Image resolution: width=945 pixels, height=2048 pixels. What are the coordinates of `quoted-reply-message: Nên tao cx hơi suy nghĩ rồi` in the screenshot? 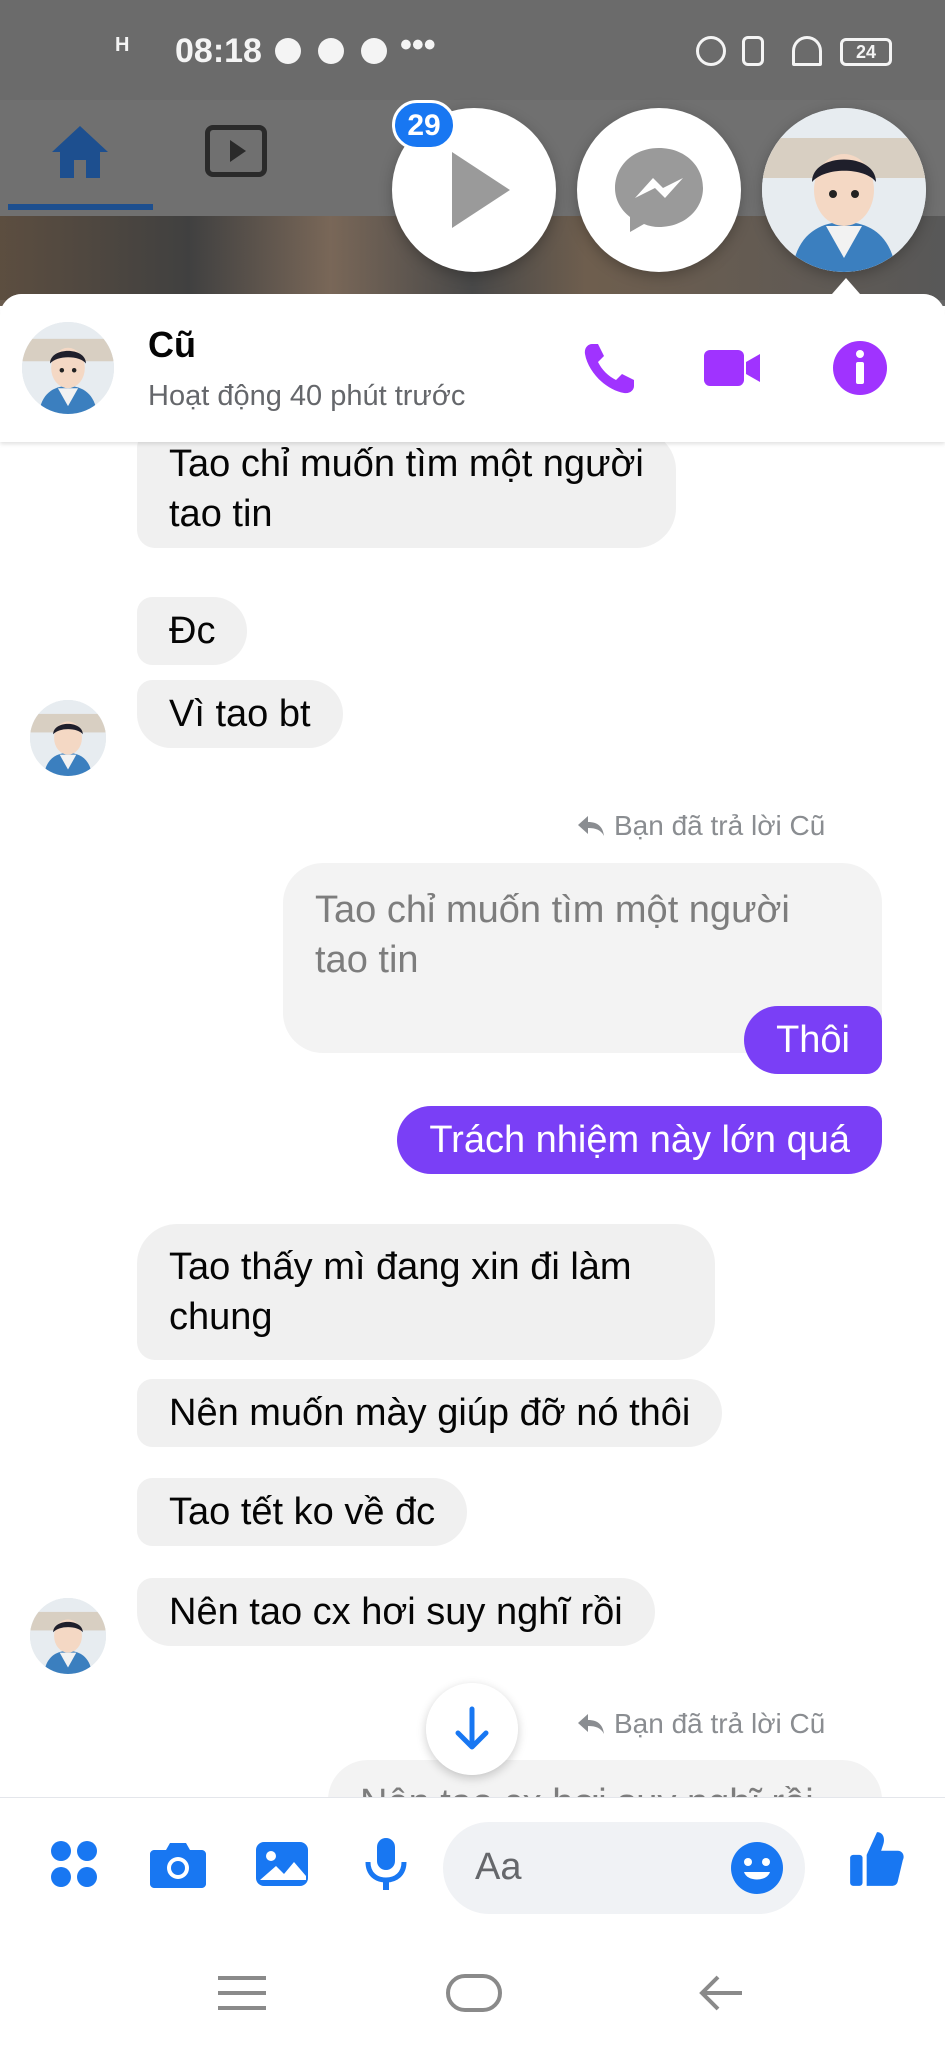 It's located at (605, 1778).